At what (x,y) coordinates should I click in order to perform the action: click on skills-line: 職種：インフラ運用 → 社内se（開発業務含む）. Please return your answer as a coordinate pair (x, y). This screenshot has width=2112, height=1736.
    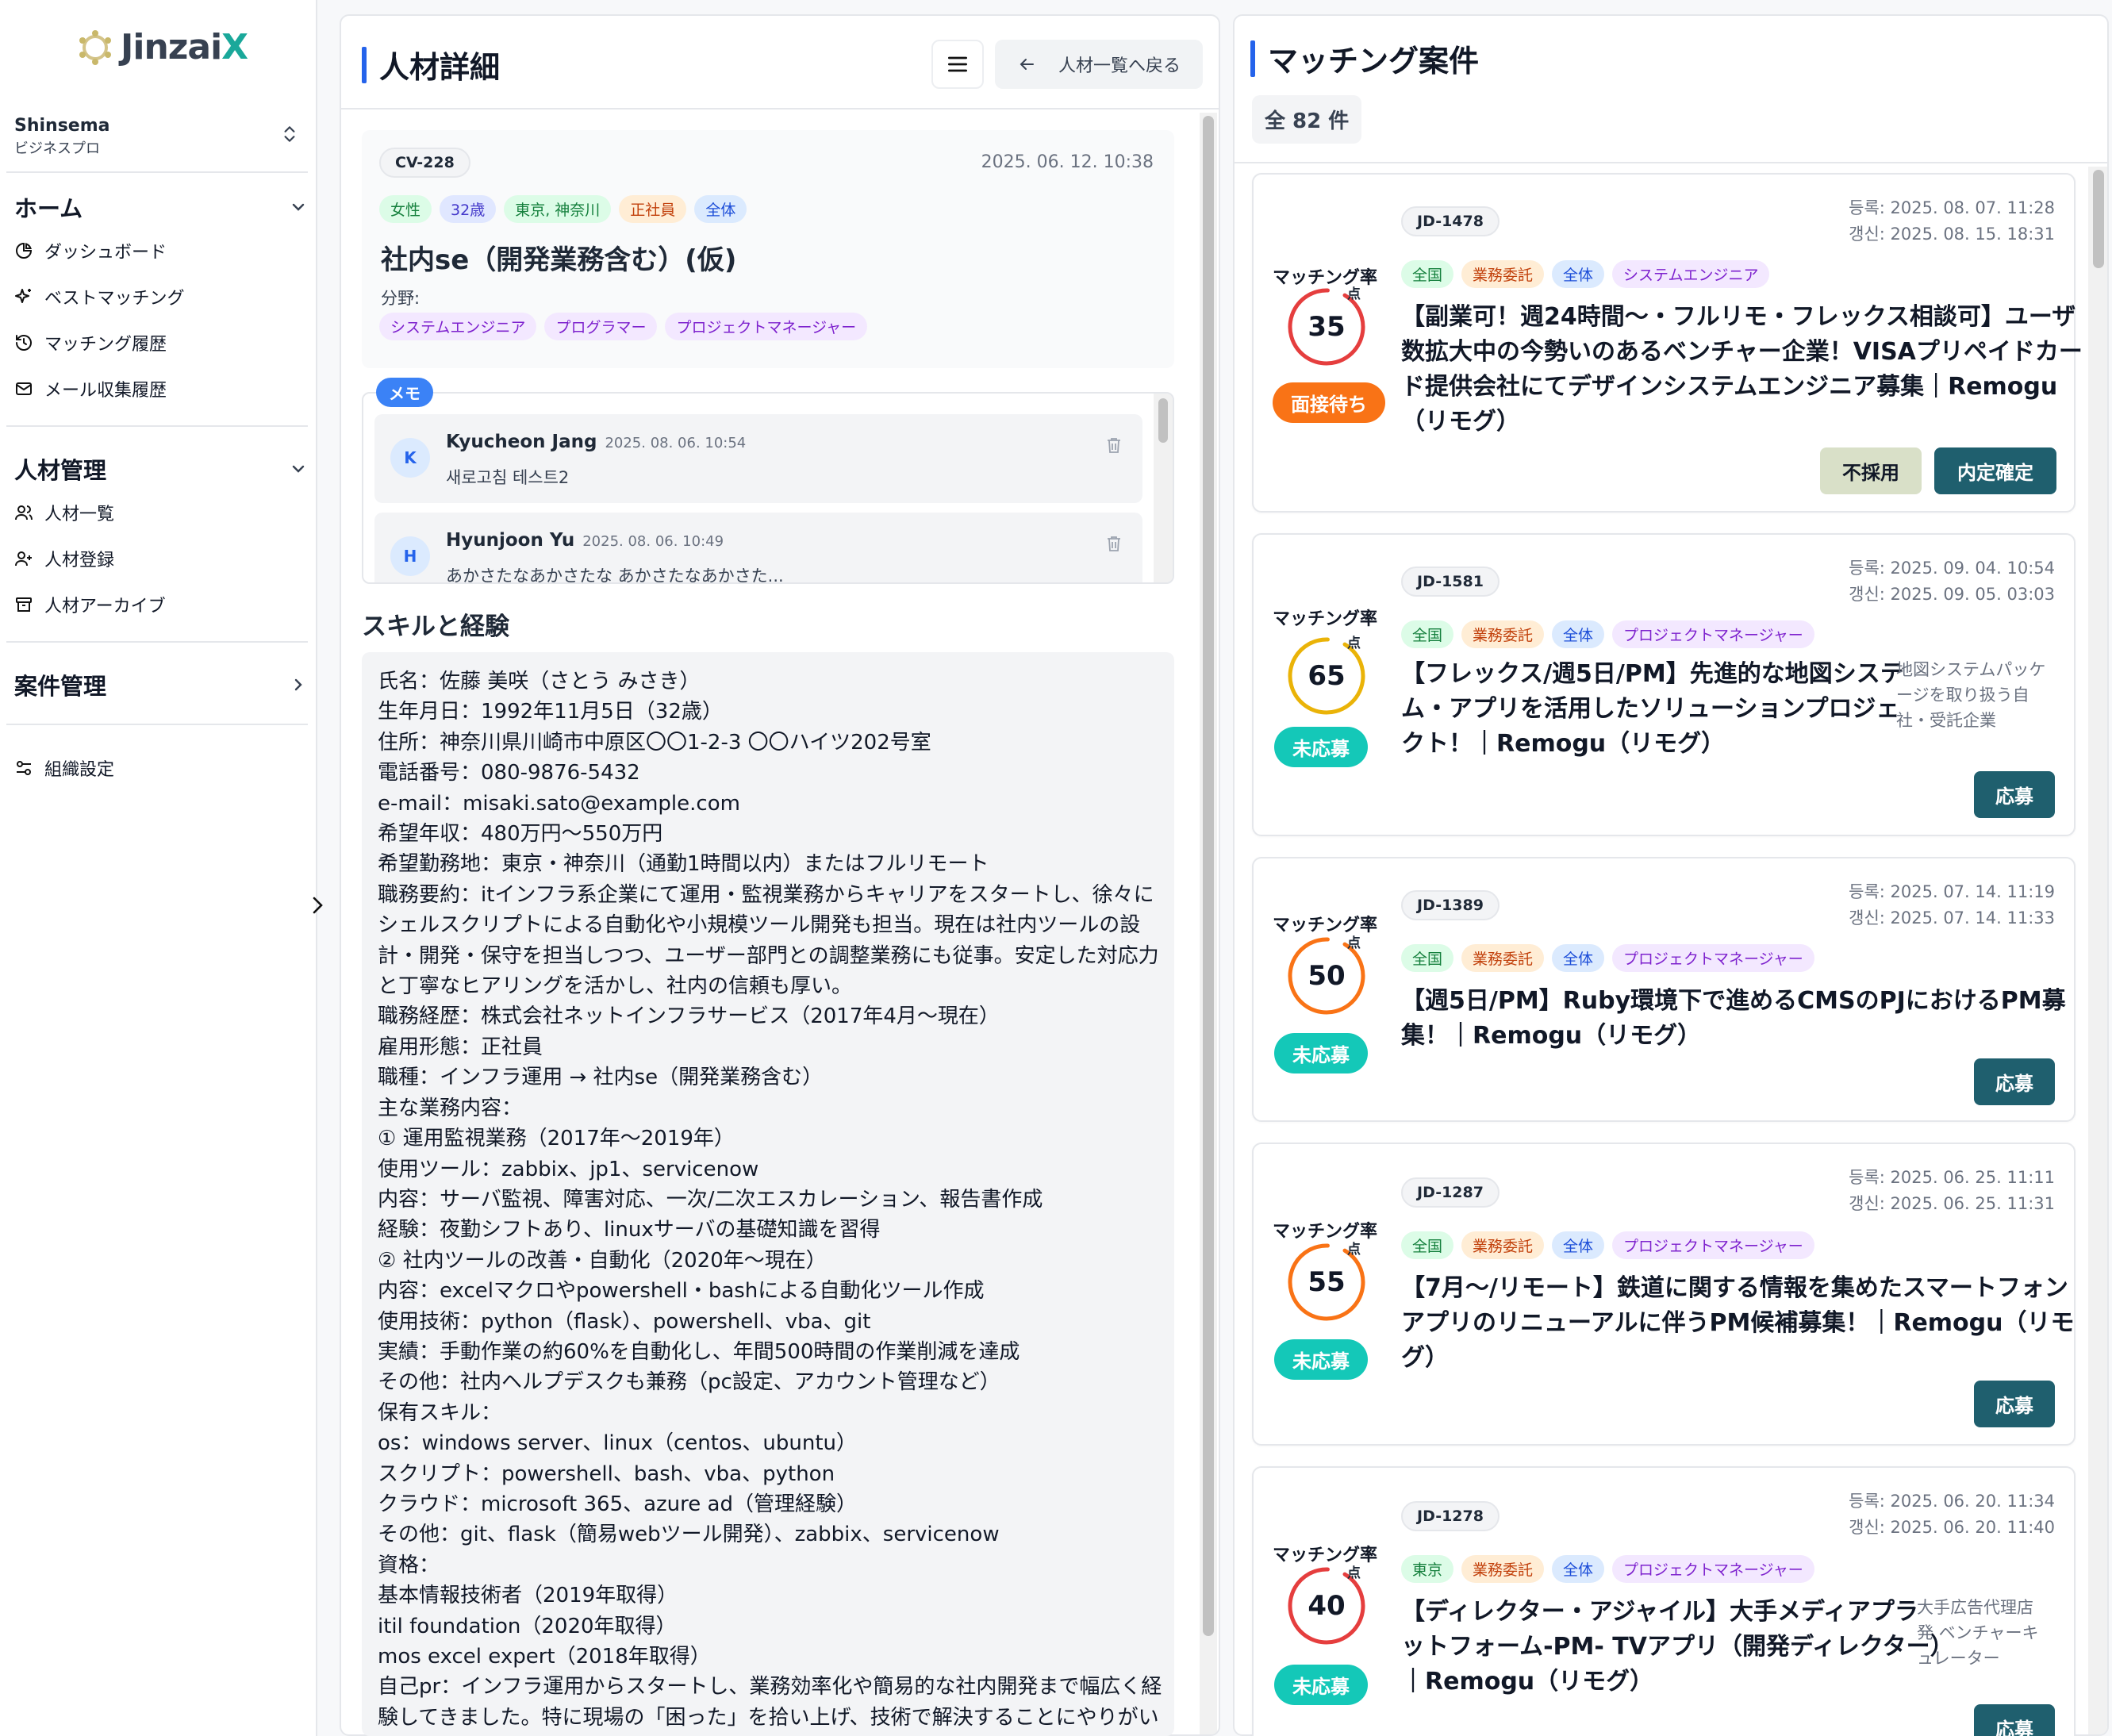
    Looking at the image, I should click on (601, 1078).